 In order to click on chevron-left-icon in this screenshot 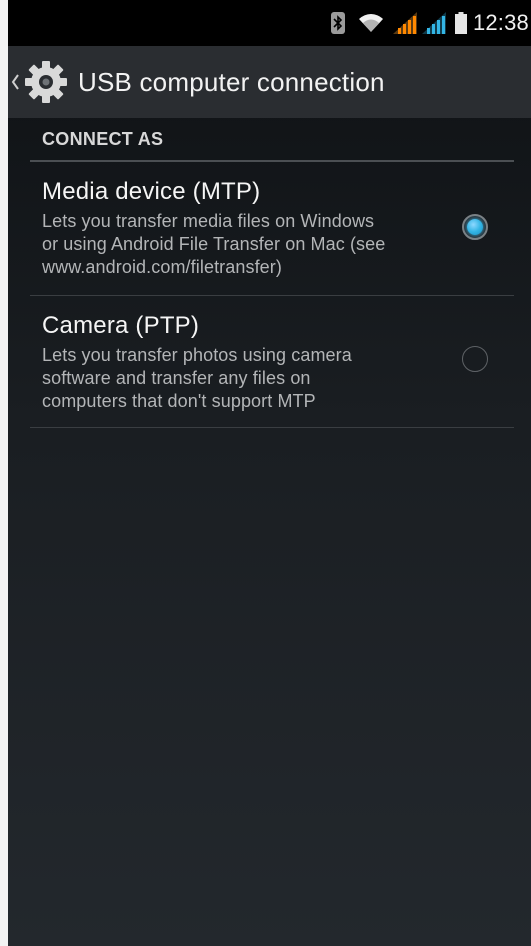, I will do `click(16, 82)`.